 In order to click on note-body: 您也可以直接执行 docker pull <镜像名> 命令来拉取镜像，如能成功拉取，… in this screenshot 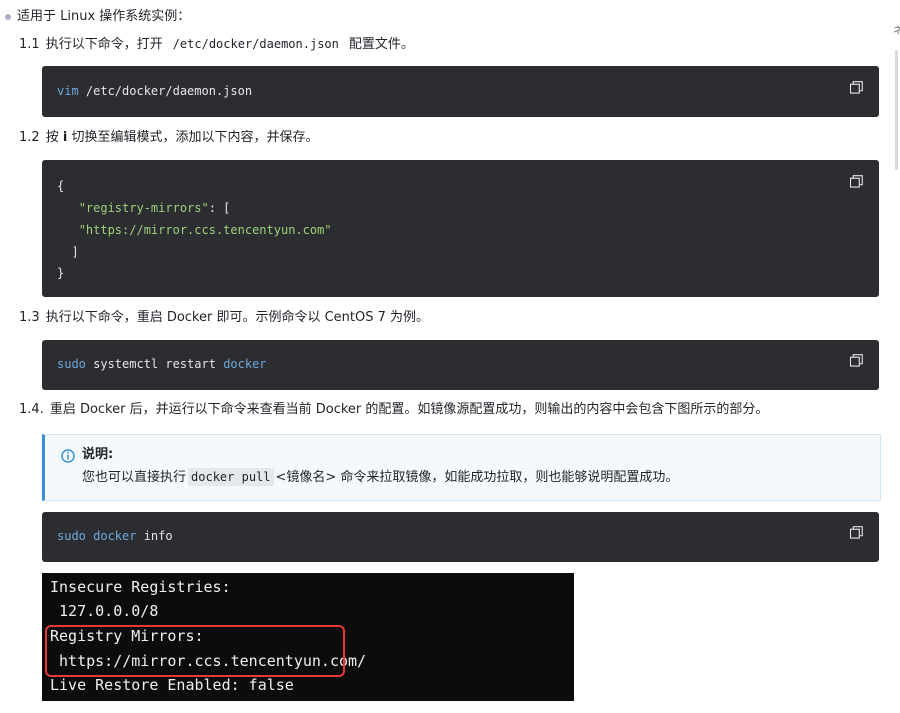, I will do `click(380, 477)`.